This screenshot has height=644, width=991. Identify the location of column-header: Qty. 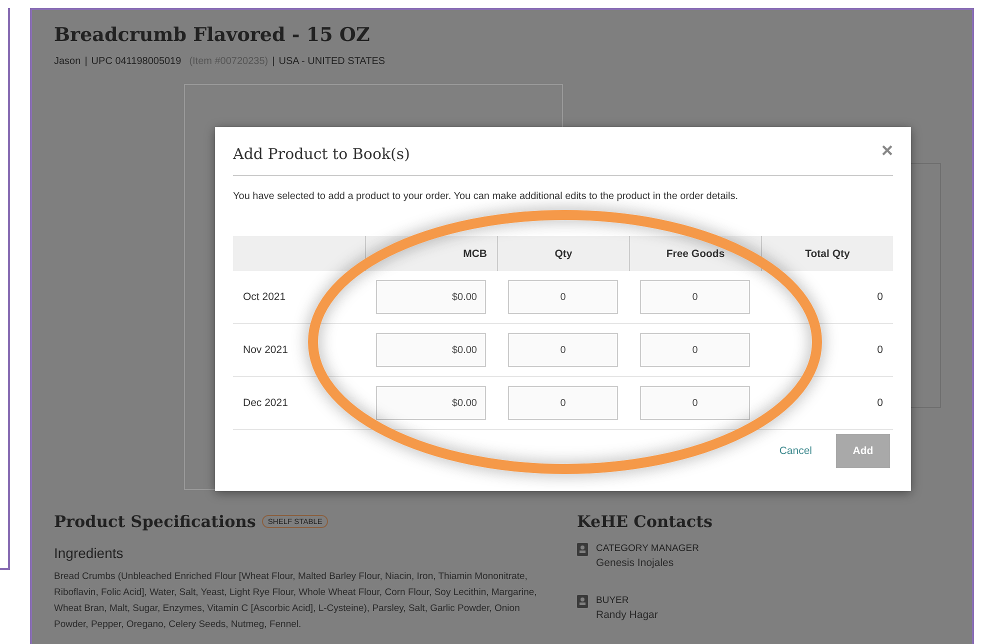
(563, 253).